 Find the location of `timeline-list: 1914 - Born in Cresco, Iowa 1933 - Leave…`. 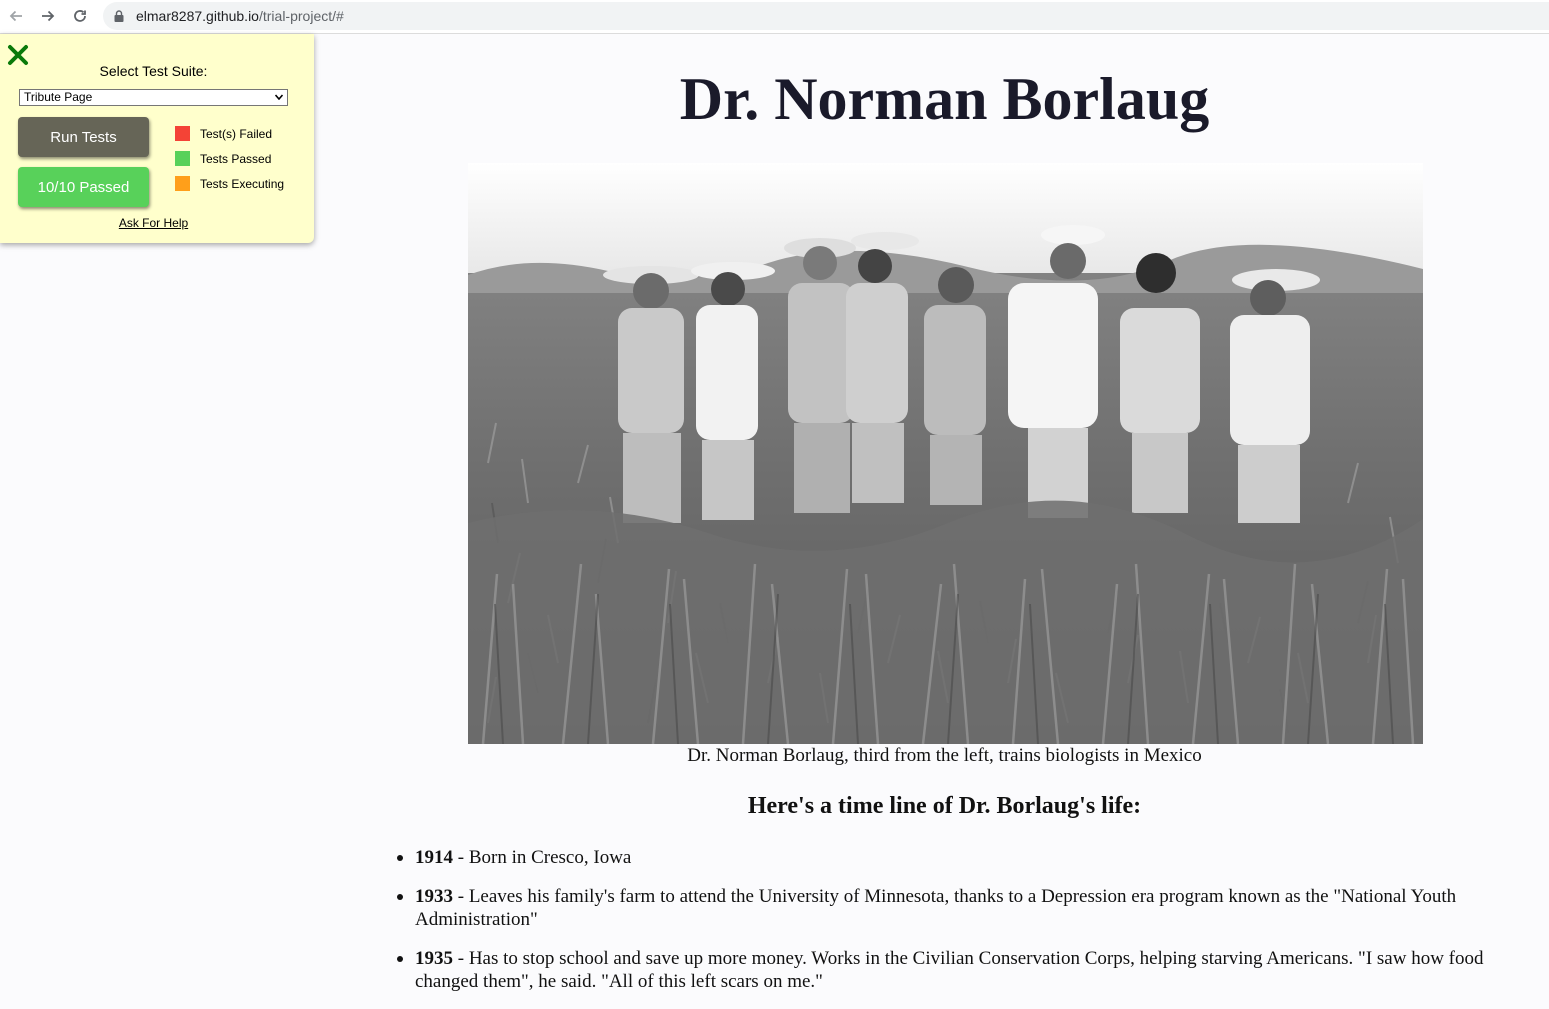

timeline-list: 1914 - Born in Cresco, Iowa 1933 - Leave… is located at coordinates (958, 927).